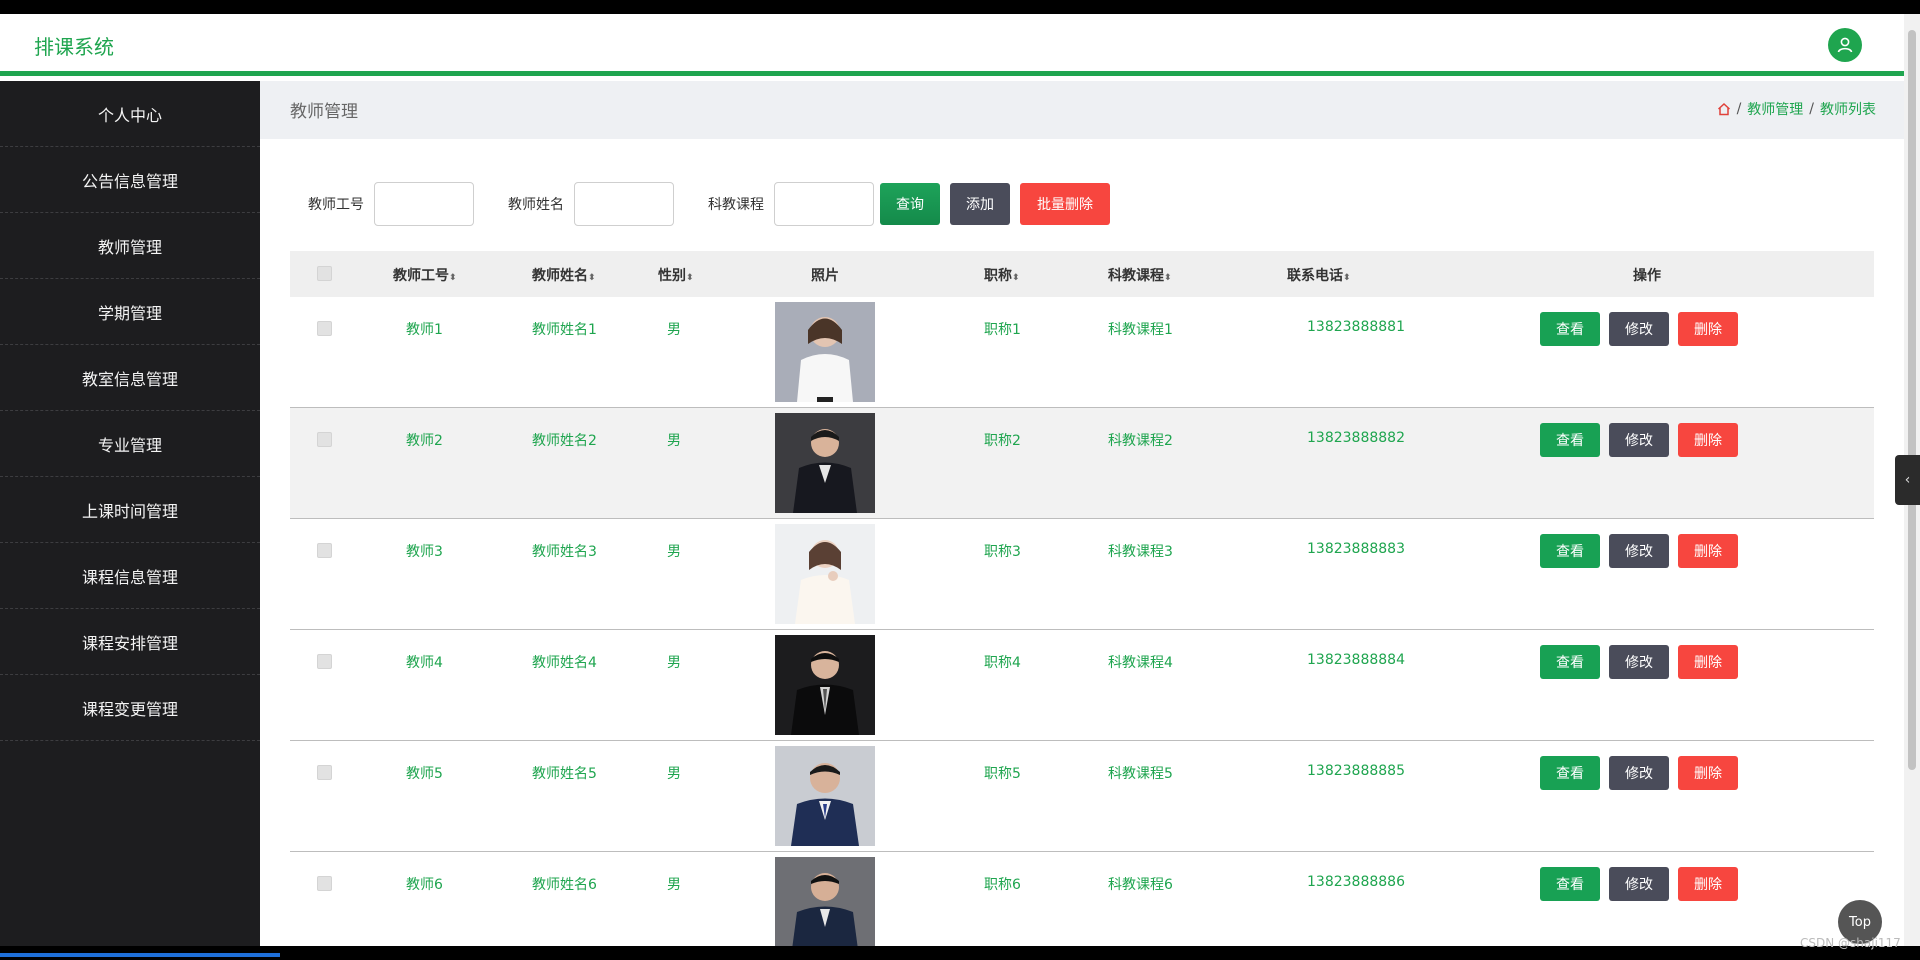  I want to click on sidebar-item-class-times: 上课时间管理, so click(130, 510).